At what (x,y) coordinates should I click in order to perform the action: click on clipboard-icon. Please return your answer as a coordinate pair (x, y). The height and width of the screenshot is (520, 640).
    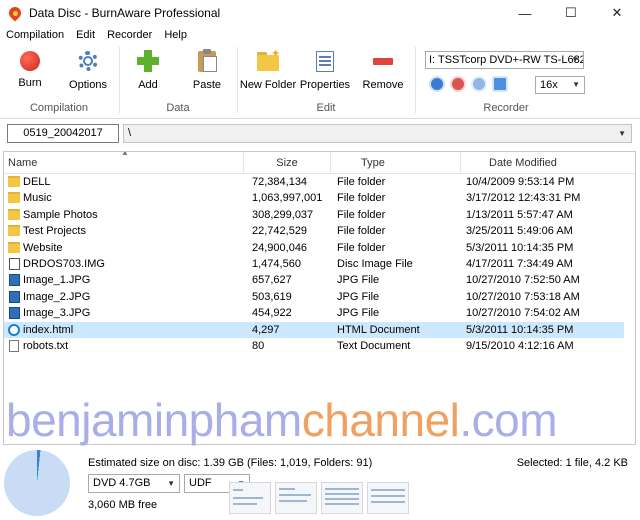
    Looking at the image, I should click on (207, 61).